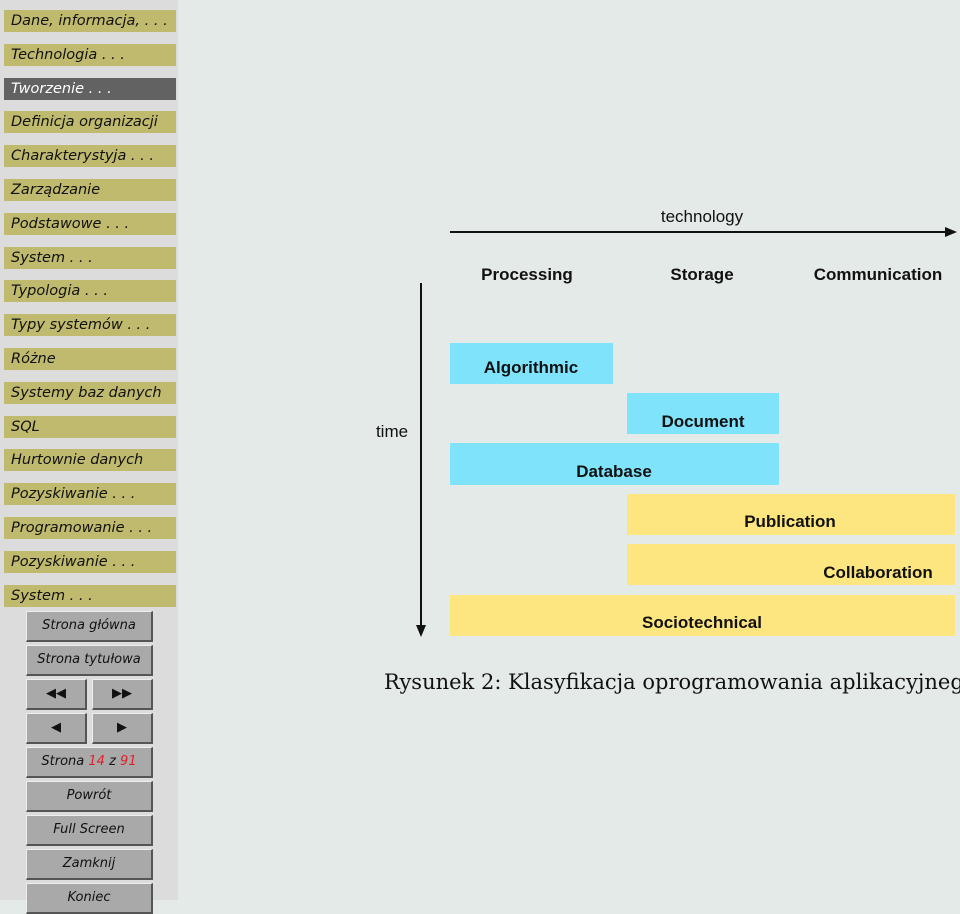 The width and height of the screenshot is (960, 914). Describe the element at coordinates (790, 521) in the screenshot. I see `box-label: Publication` at that location.